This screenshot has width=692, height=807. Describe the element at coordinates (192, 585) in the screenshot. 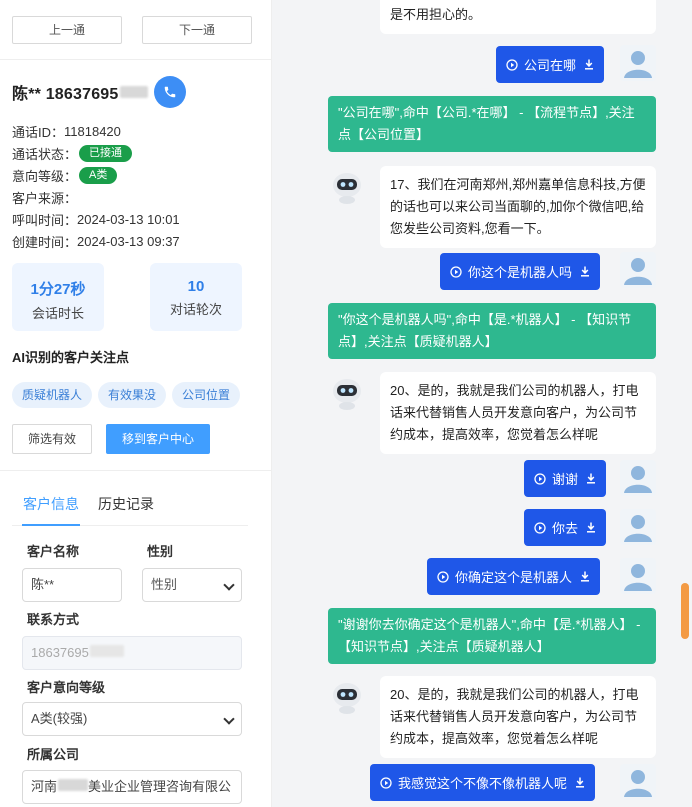

I see `gender-select: 性别` at that location.